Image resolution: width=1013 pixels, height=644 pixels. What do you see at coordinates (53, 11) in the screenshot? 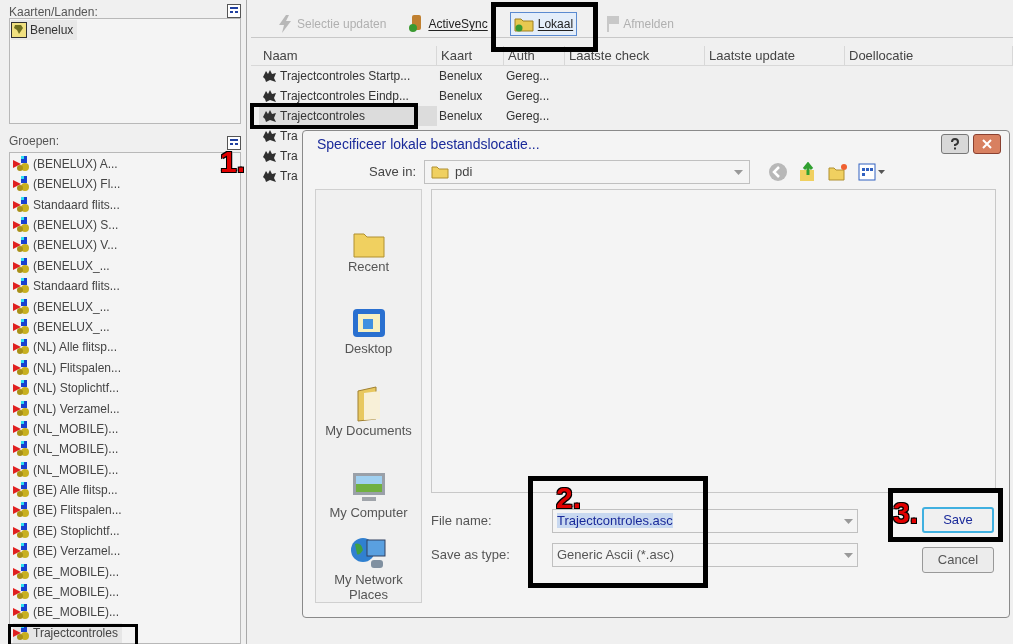
I see `panel-label: Kaarten/Landen:` at bounding box center [53, 11].